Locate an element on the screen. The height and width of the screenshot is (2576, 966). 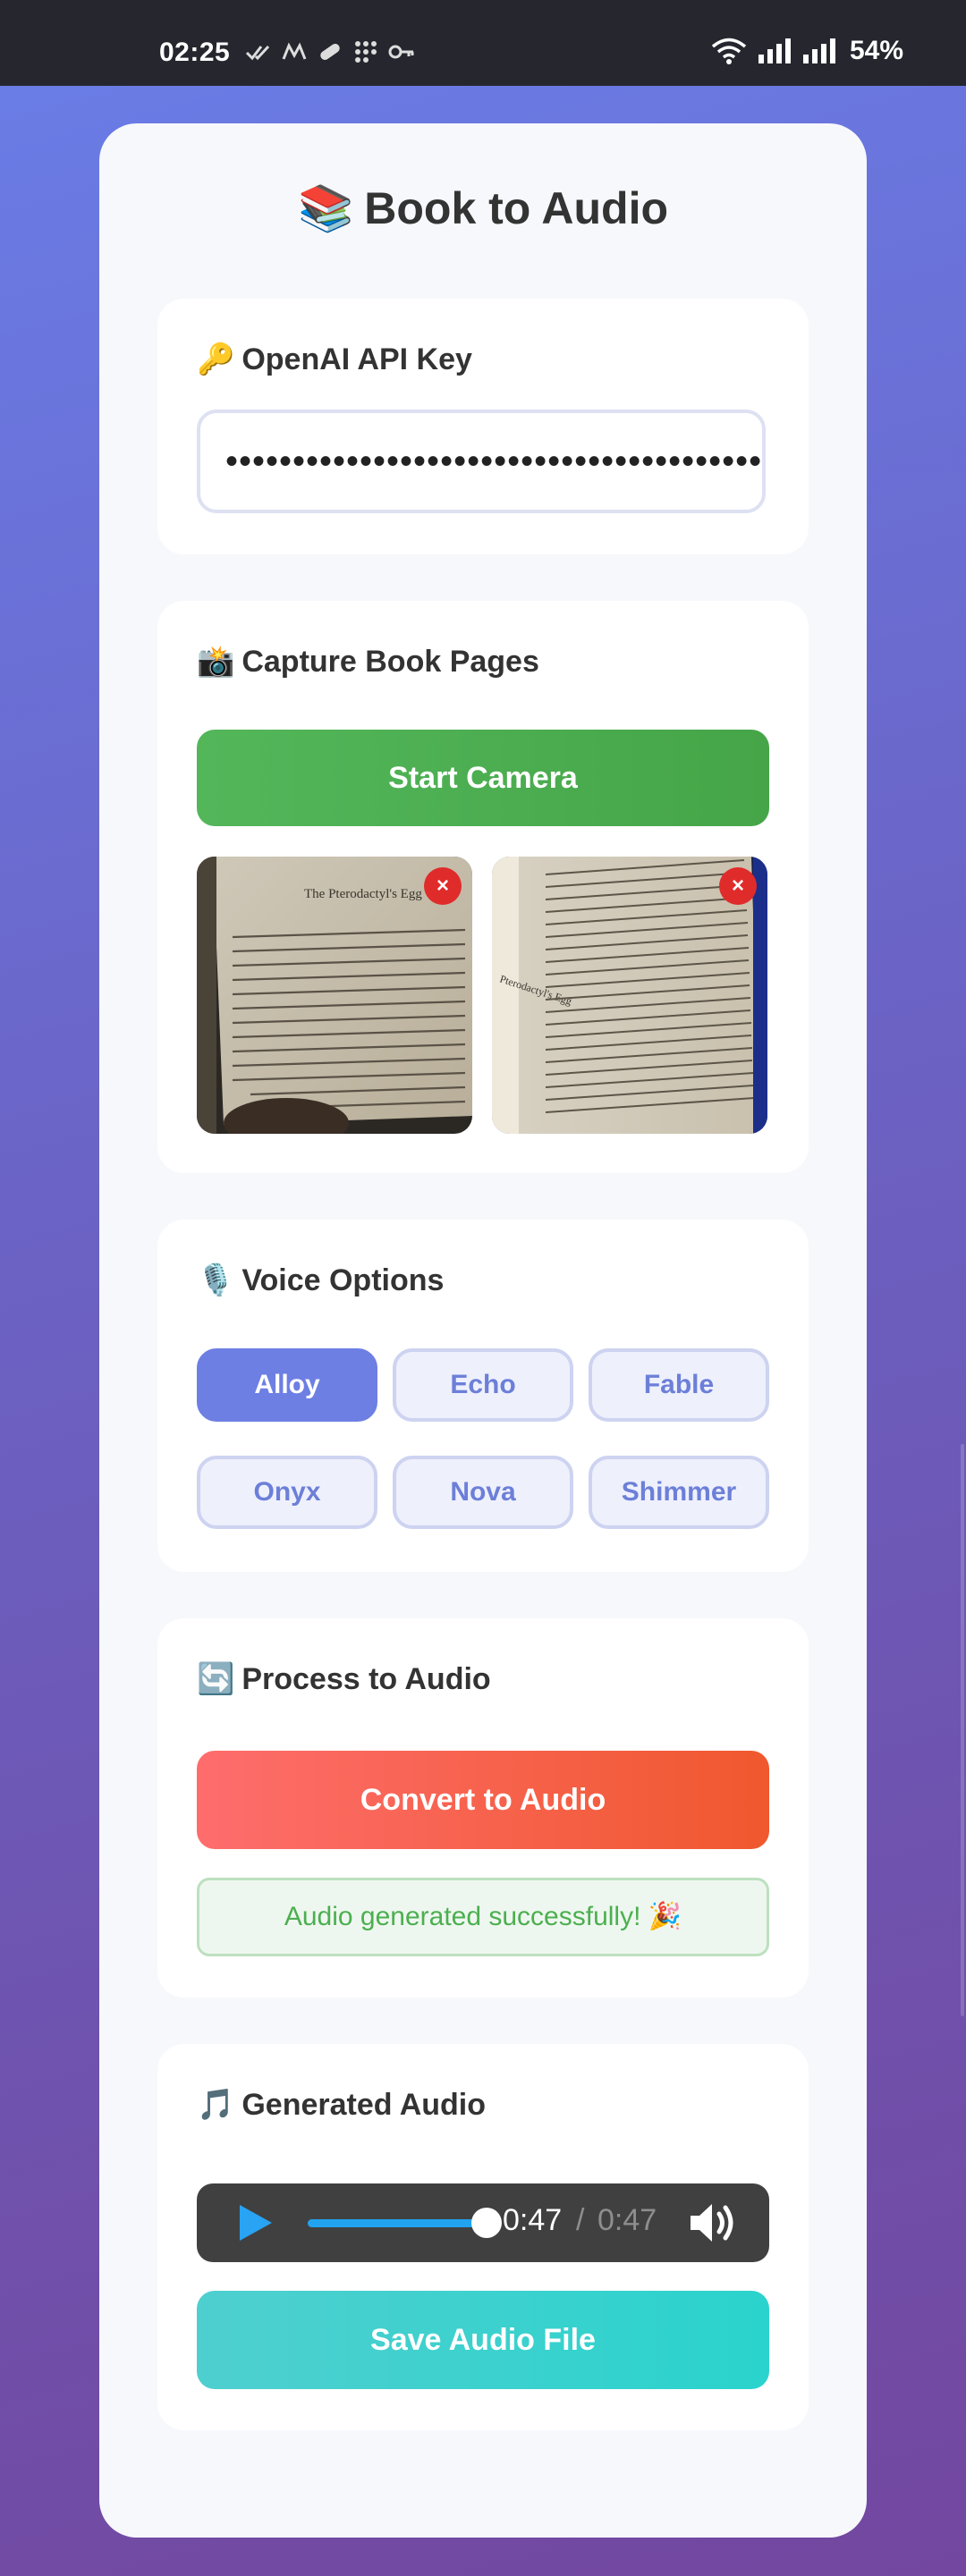
seek-bar is located at coordinates (405, 2223).